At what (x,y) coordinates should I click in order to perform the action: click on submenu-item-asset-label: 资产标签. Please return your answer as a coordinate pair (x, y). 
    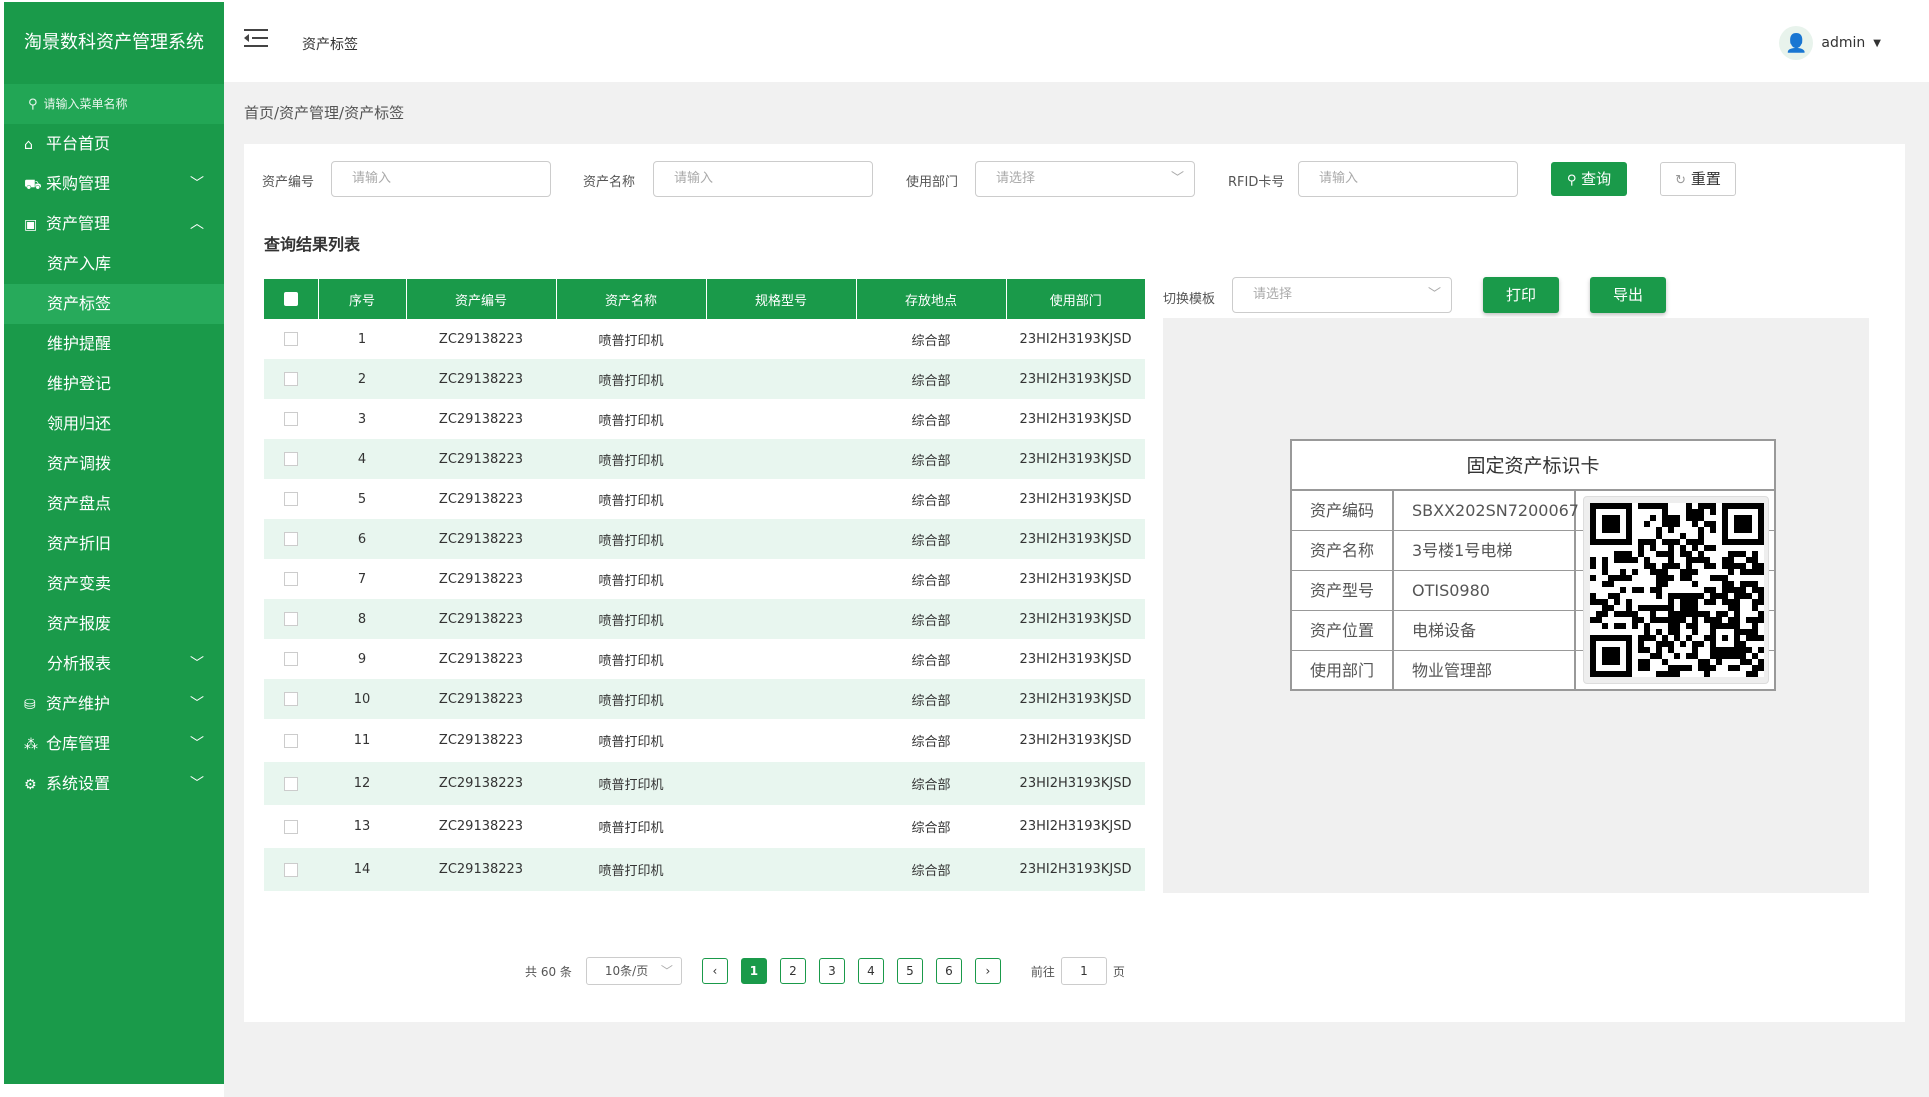
    Looking at the image, I should click on (114, 304).